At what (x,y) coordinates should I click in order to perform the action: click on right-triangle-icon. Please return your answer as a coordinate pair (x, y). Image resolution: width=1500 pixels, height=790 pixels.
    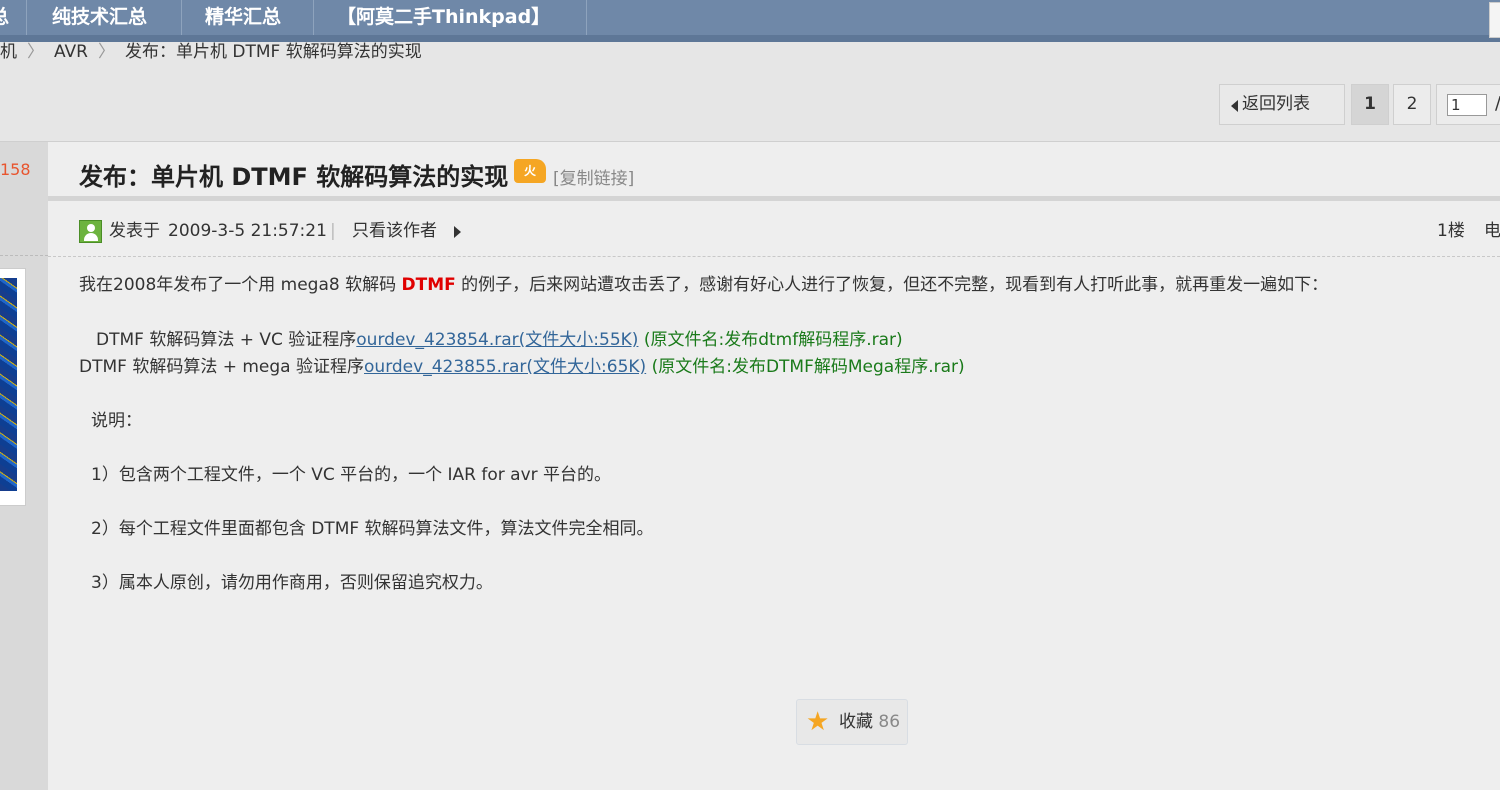
    Looking at the image, I should click on (457, 232).